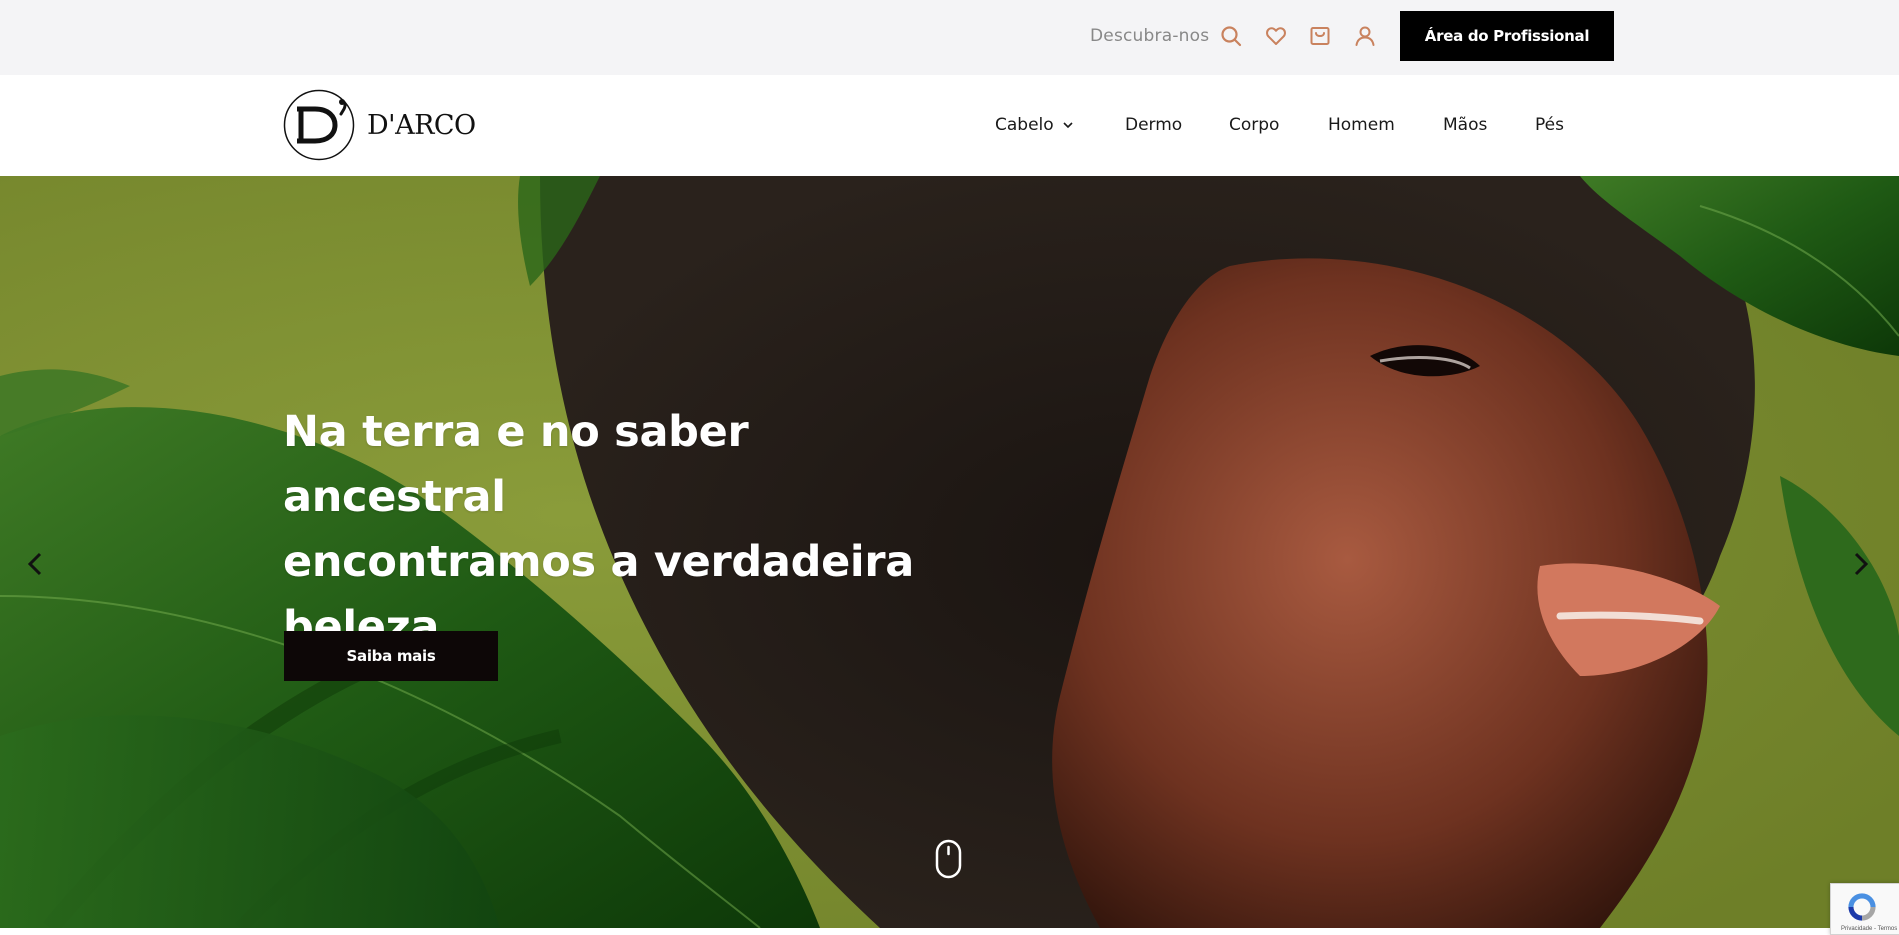  I want to click on chevron-down-icon, so click(1068, 125).